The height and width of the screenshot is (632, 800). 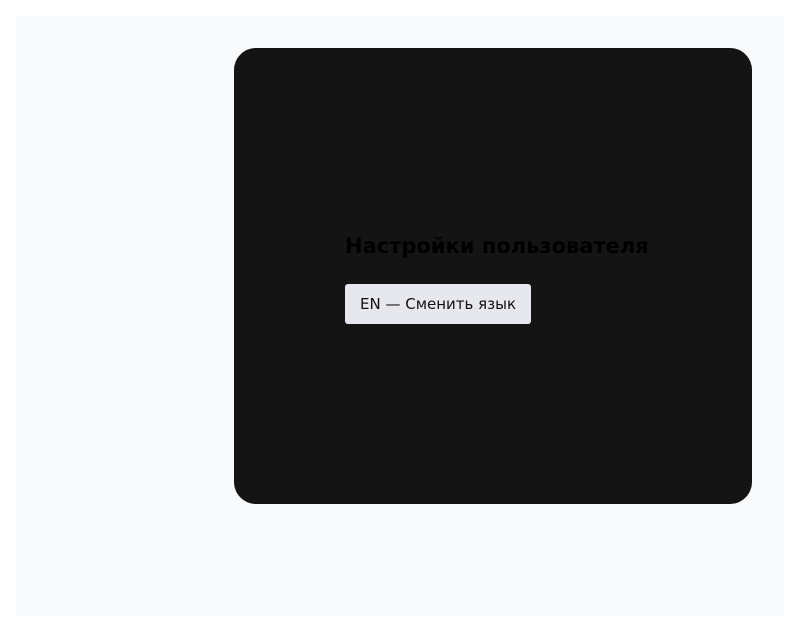 What do you see at coordinates (497, 278) in the screenshot?
I see `settings-content: Настройки пользователя EN — Сменить язык` at bounding box center [497, 278].